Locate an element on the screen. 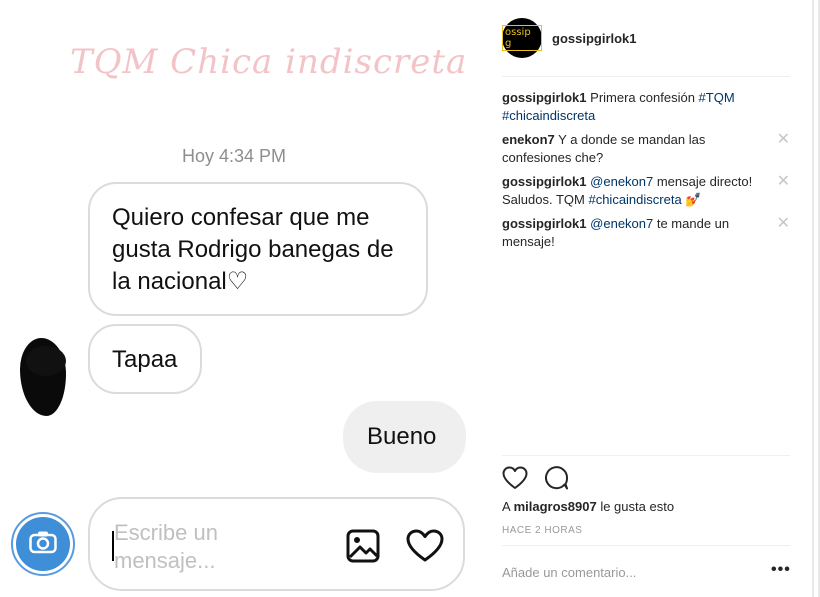  scrollbar-thumb is located at coordinates (816, 298).